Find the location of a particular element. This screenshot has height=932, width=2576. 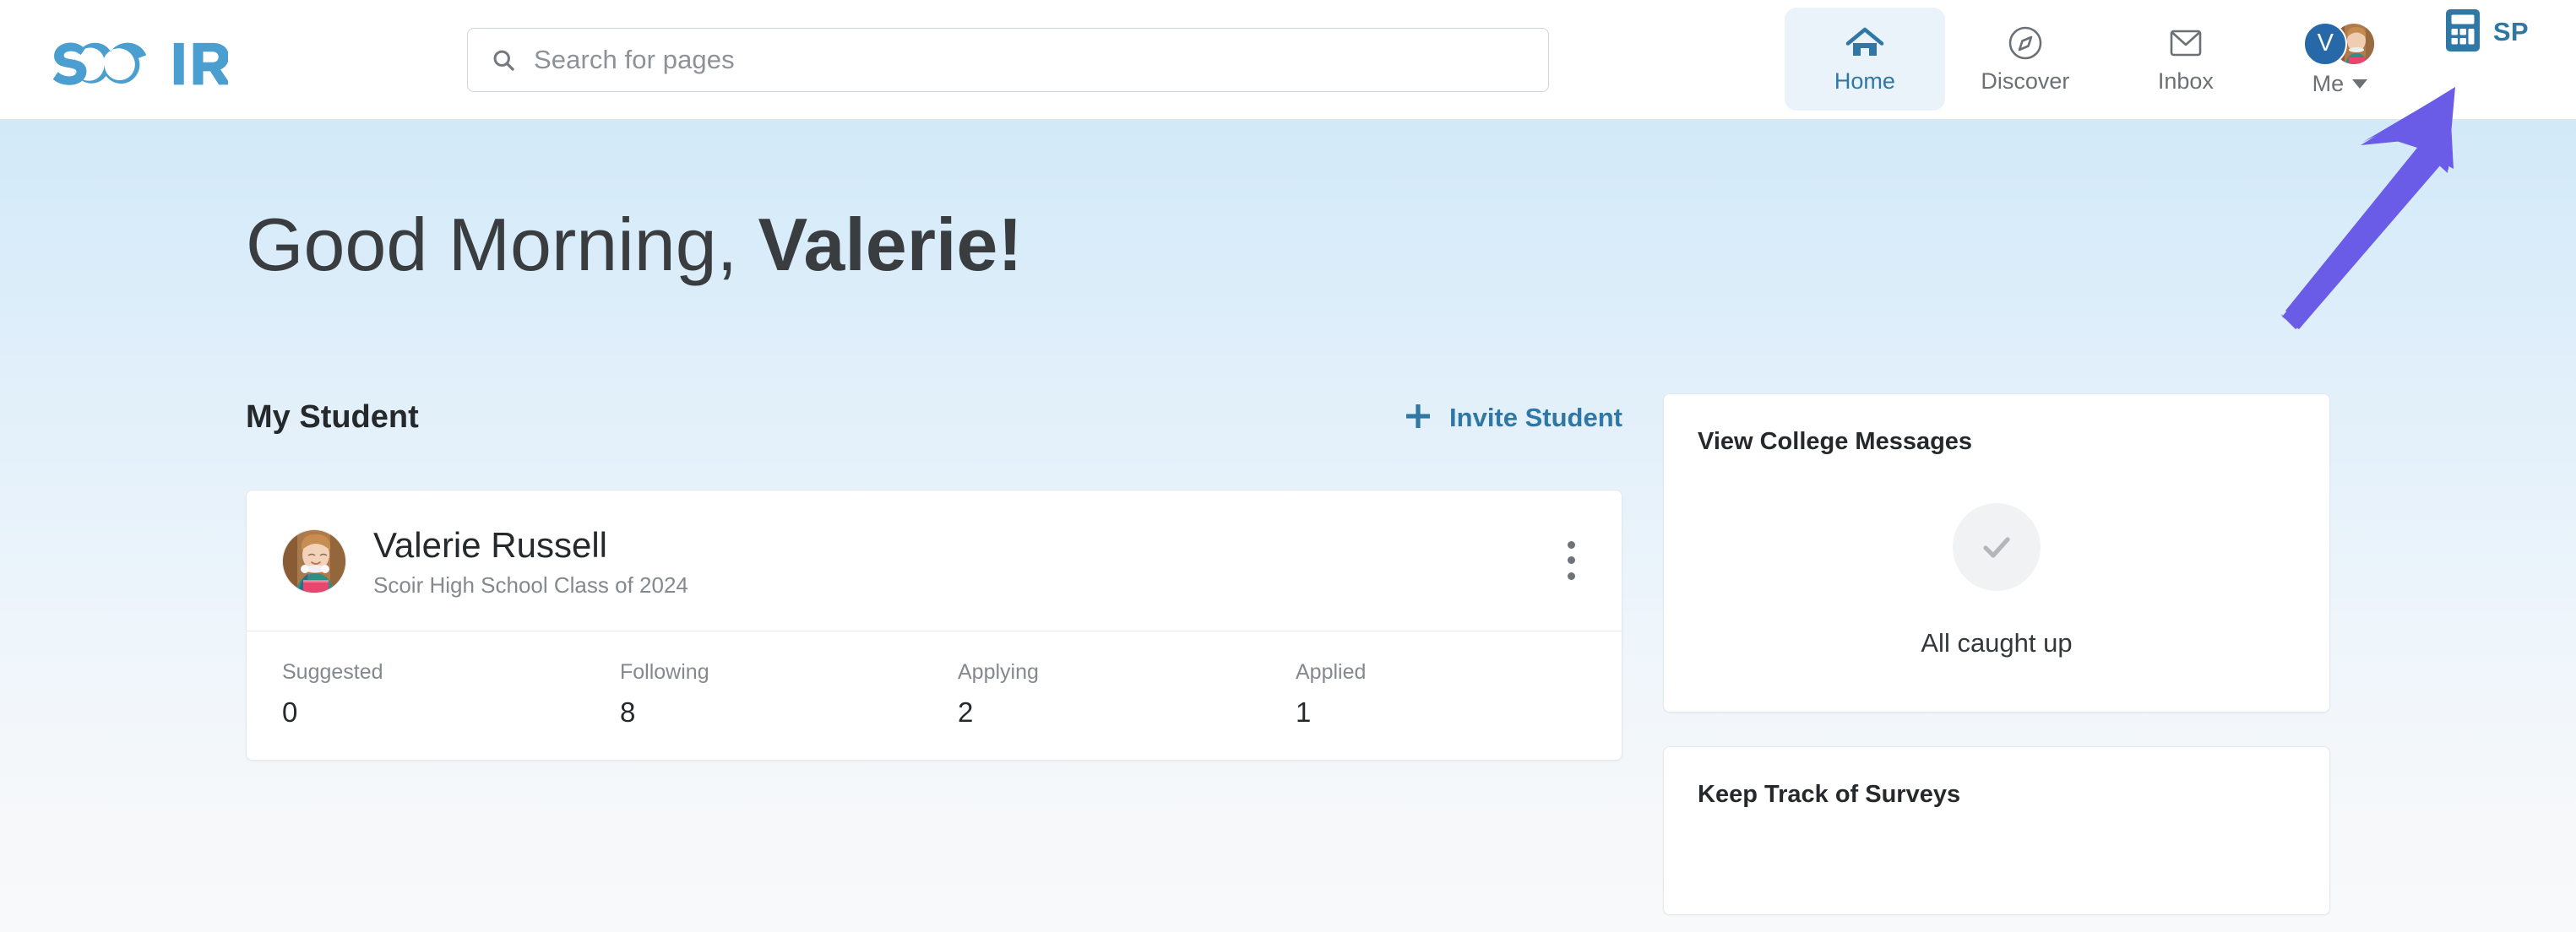

stat-applied: Applied 1 is located at coordinates (1464, 693).